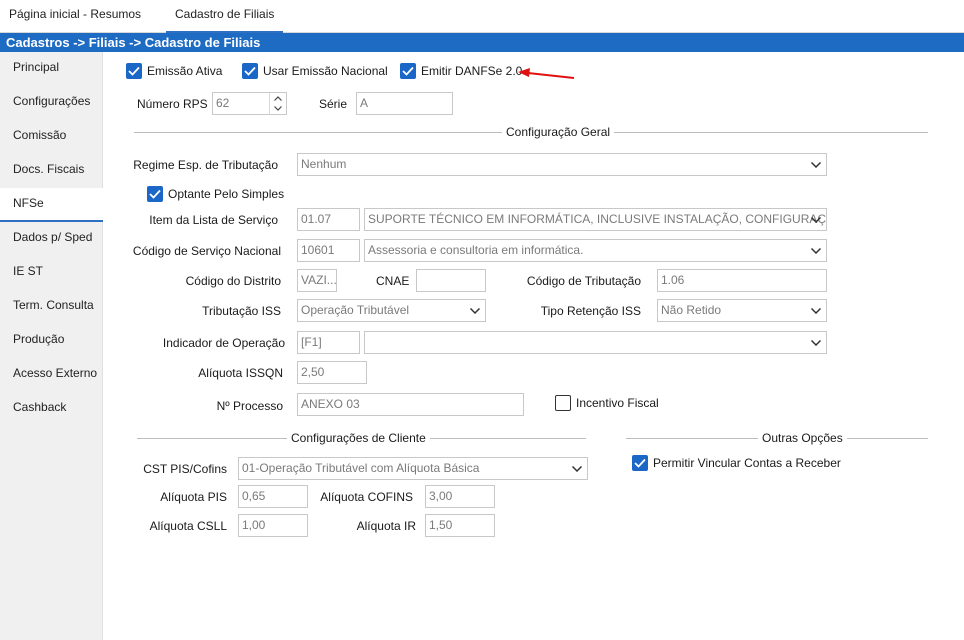 The height and width of the screenshot is (640, 964). Describe the element at coordinates (324, 164) in the screenshot. I see `regime-value: Nenhum` at that location.